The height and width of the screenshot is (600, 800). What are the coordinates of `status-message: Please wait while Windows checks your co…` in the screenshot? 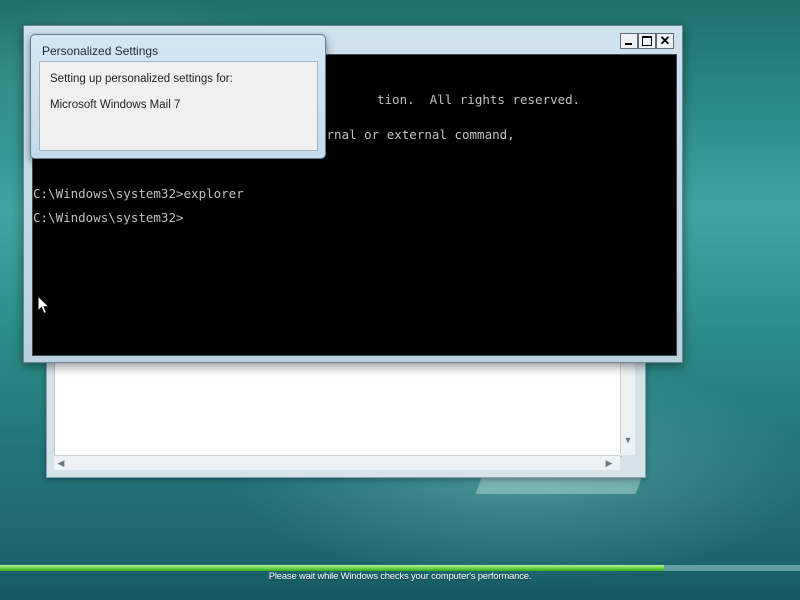 It's located at (400, 576).